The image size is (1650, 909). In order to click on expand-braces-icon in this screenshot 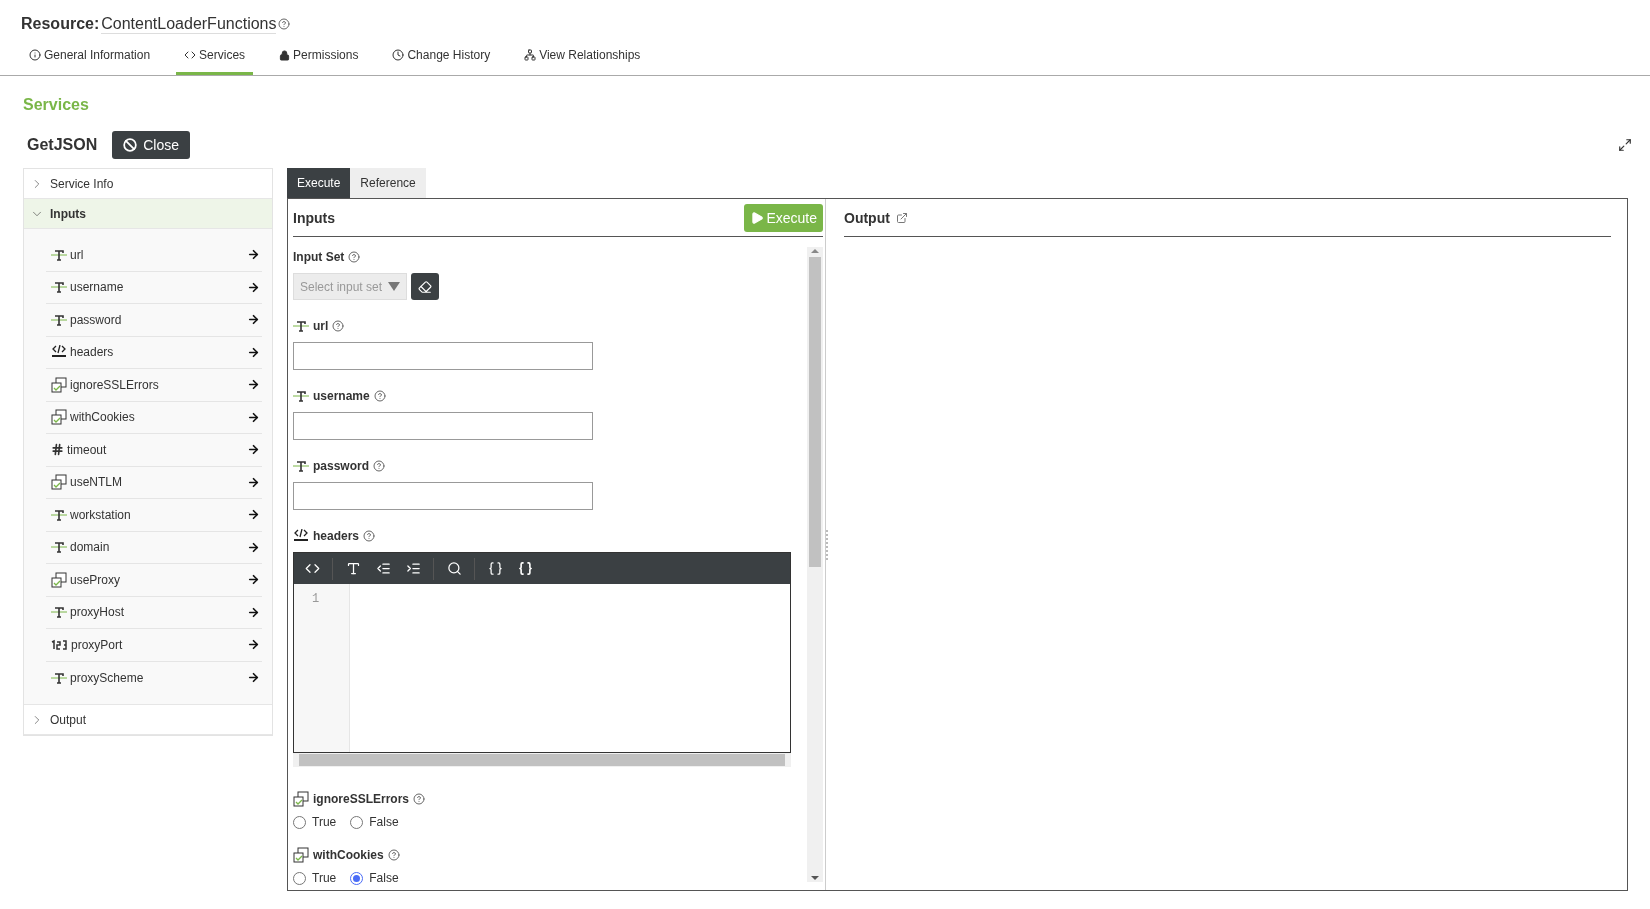, I will do `click(525, 568)`.